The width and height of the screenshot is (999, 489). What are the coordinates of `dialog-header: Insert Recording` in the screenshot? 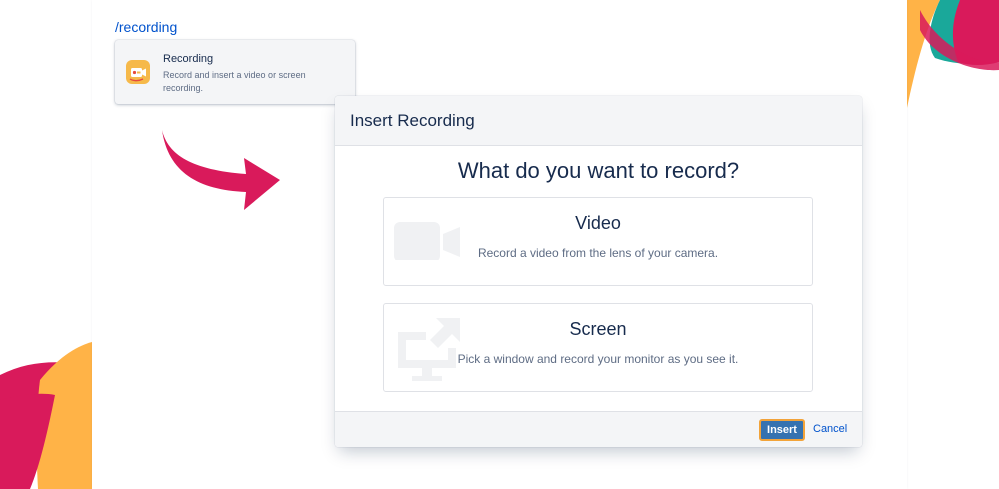 It's located at (598, 121).